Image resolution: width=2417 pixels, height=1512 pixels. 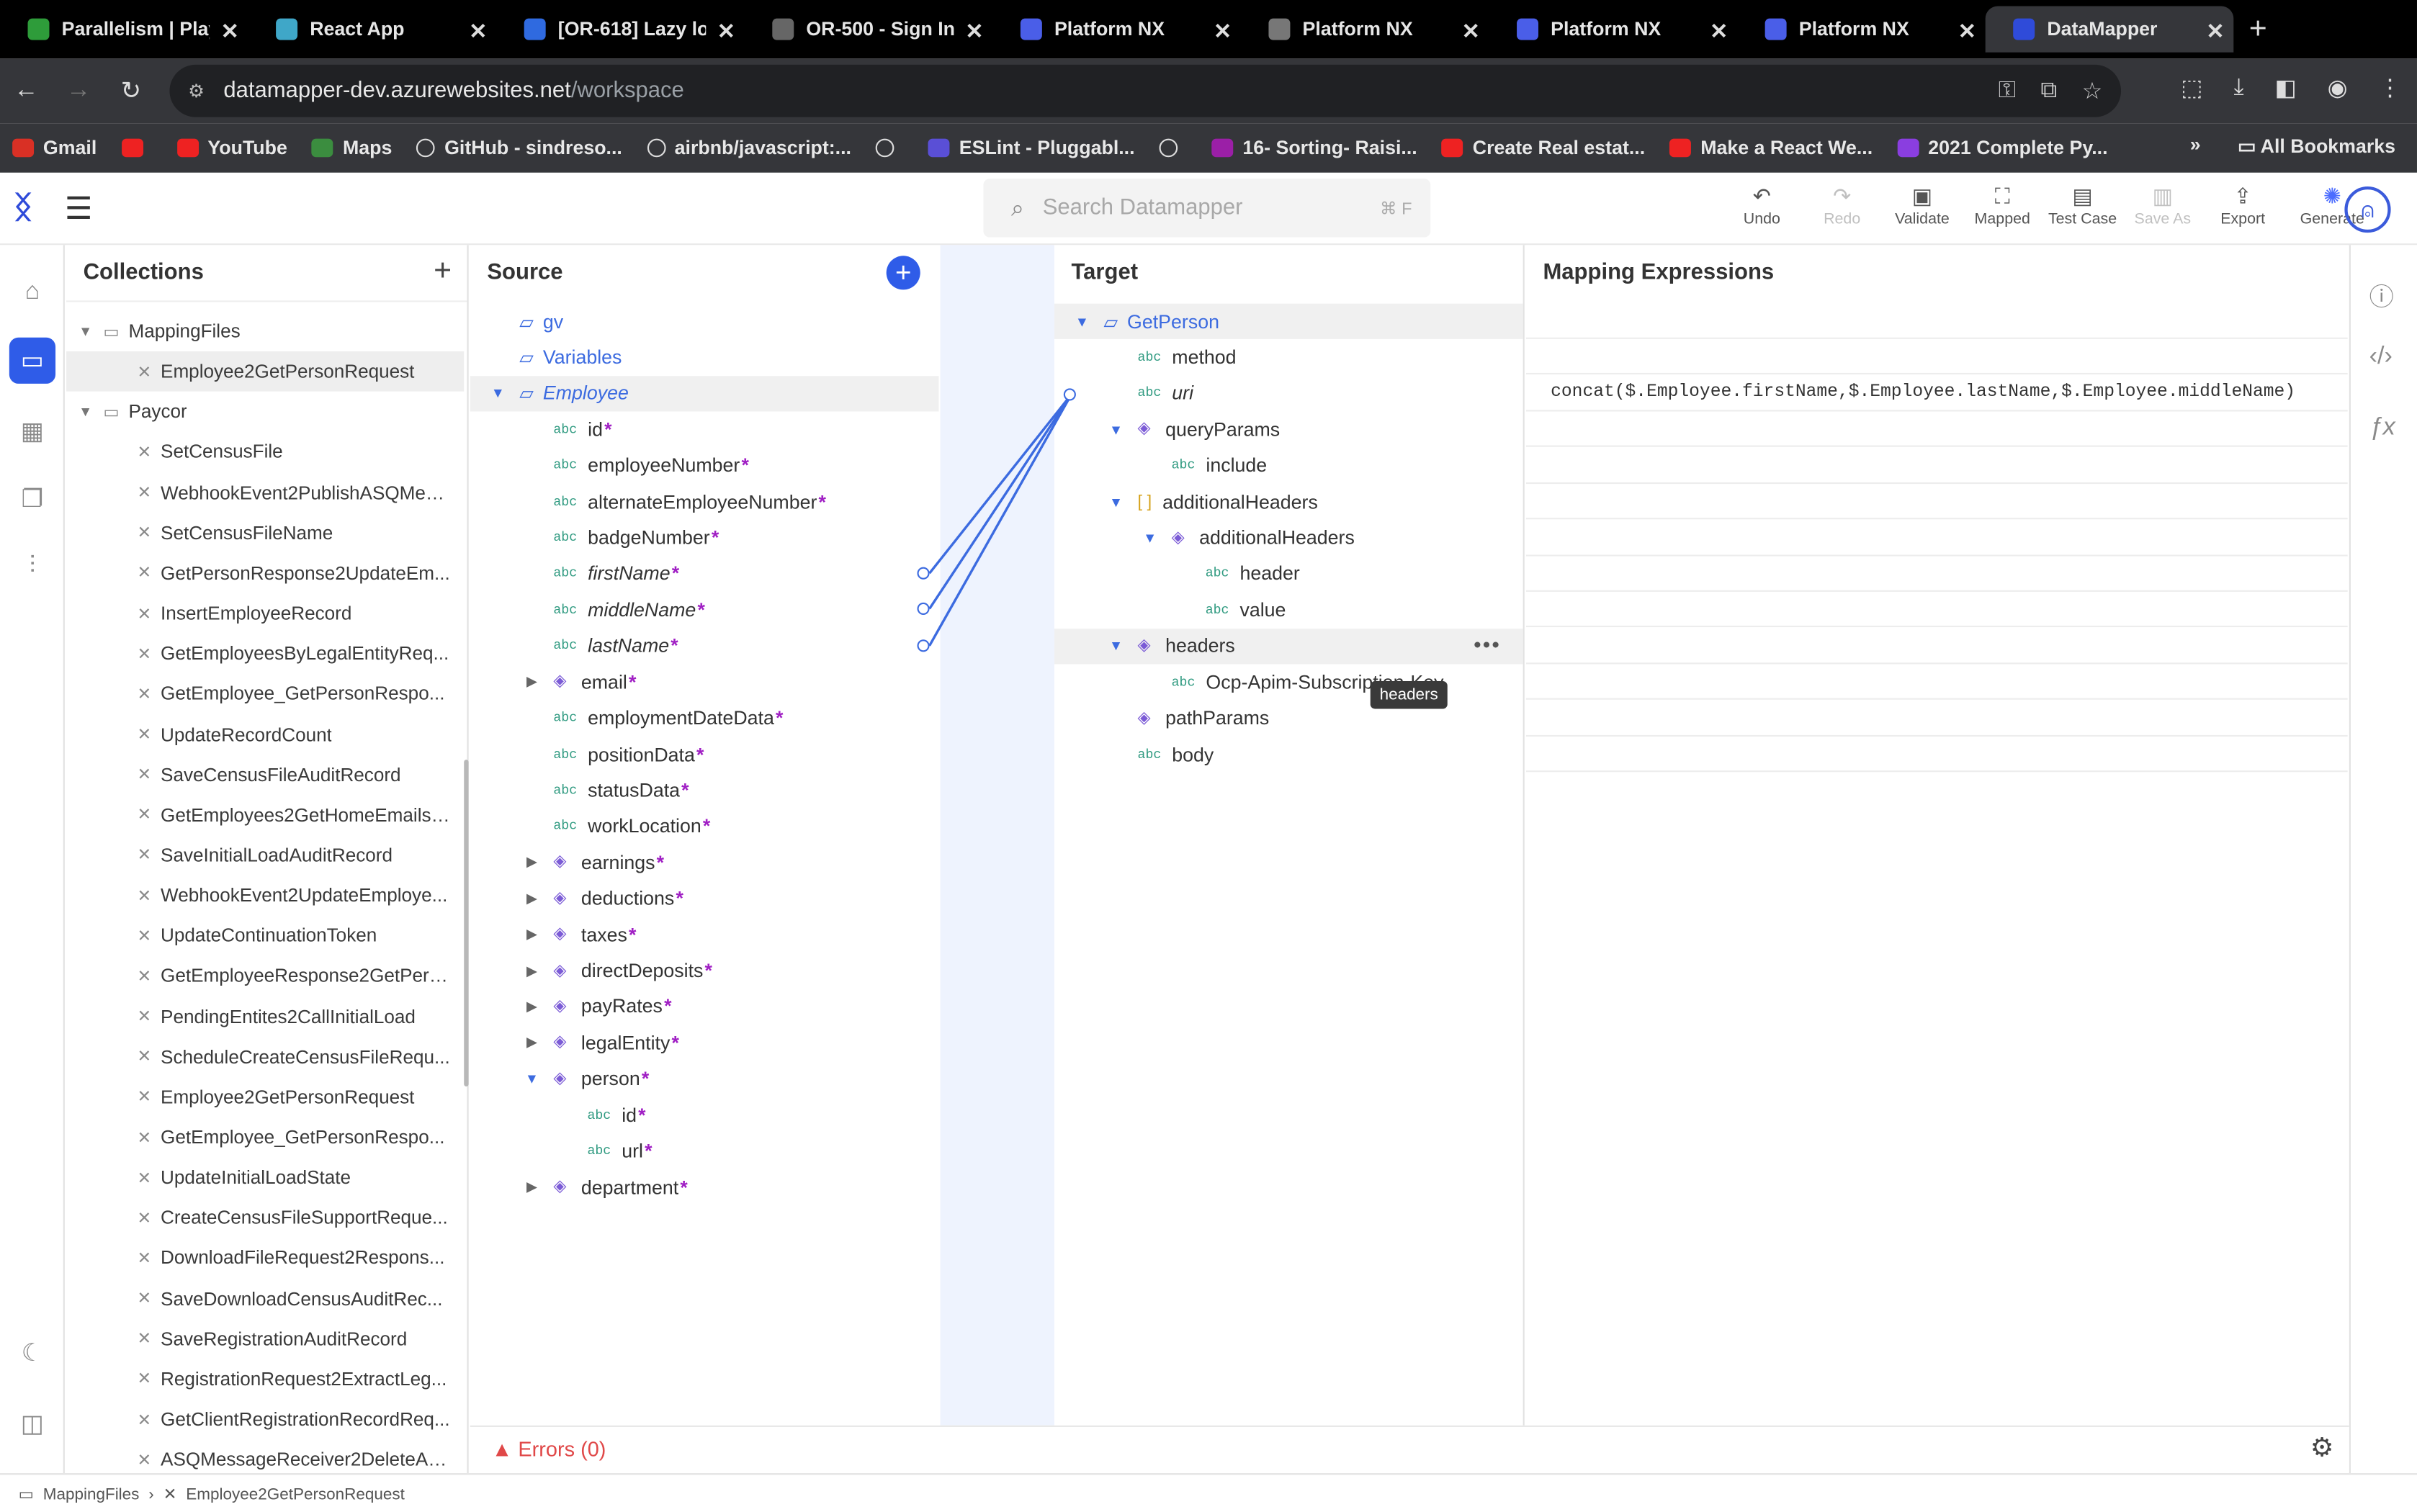 What do you see at coordinates (1288, 754) in the screenshot?
I see `tree-node: abc body` at bounding box center [1288, 754].